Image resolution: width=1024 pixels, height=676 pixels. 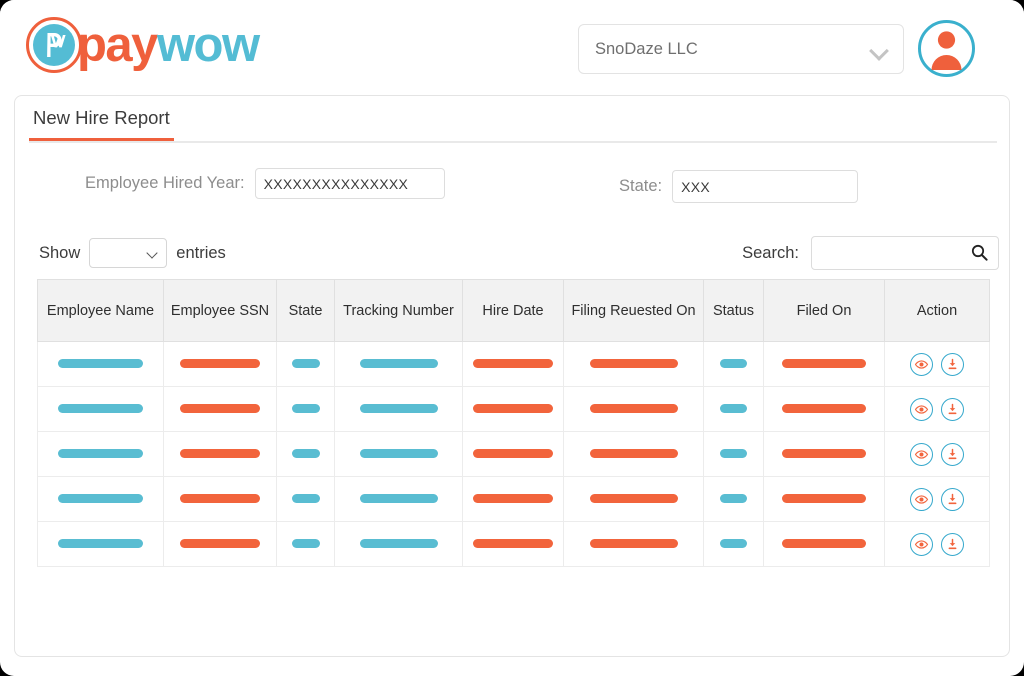 I want to click on search-control: Search:, so click(x=870, y=253).